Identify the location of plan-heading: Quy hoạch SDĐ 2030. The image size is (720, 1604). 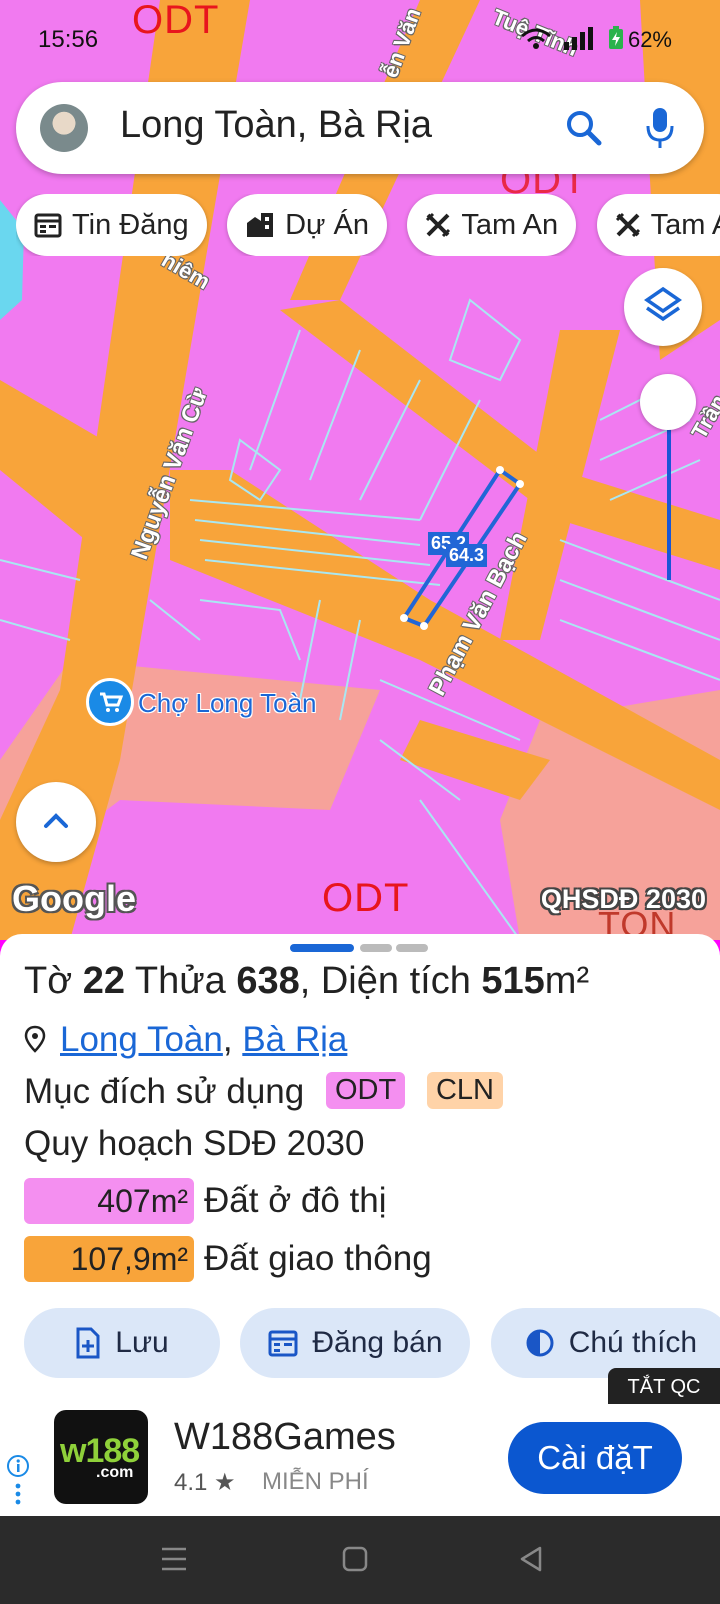
(194, 1143).